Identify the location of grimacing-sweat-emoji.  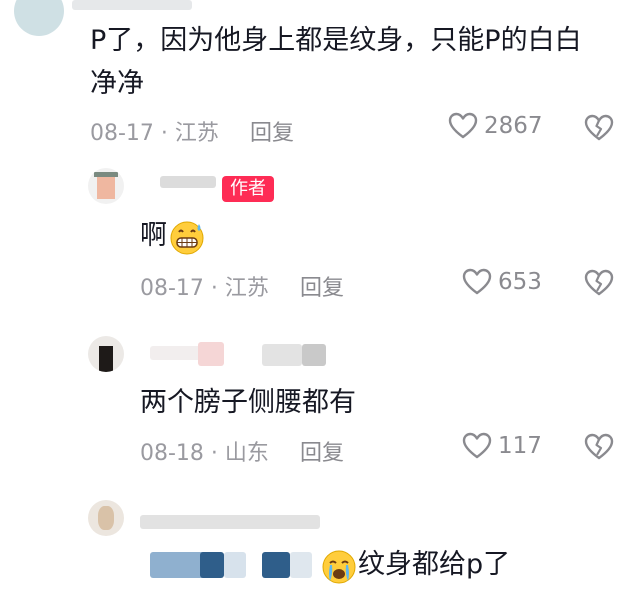
(187, 238).